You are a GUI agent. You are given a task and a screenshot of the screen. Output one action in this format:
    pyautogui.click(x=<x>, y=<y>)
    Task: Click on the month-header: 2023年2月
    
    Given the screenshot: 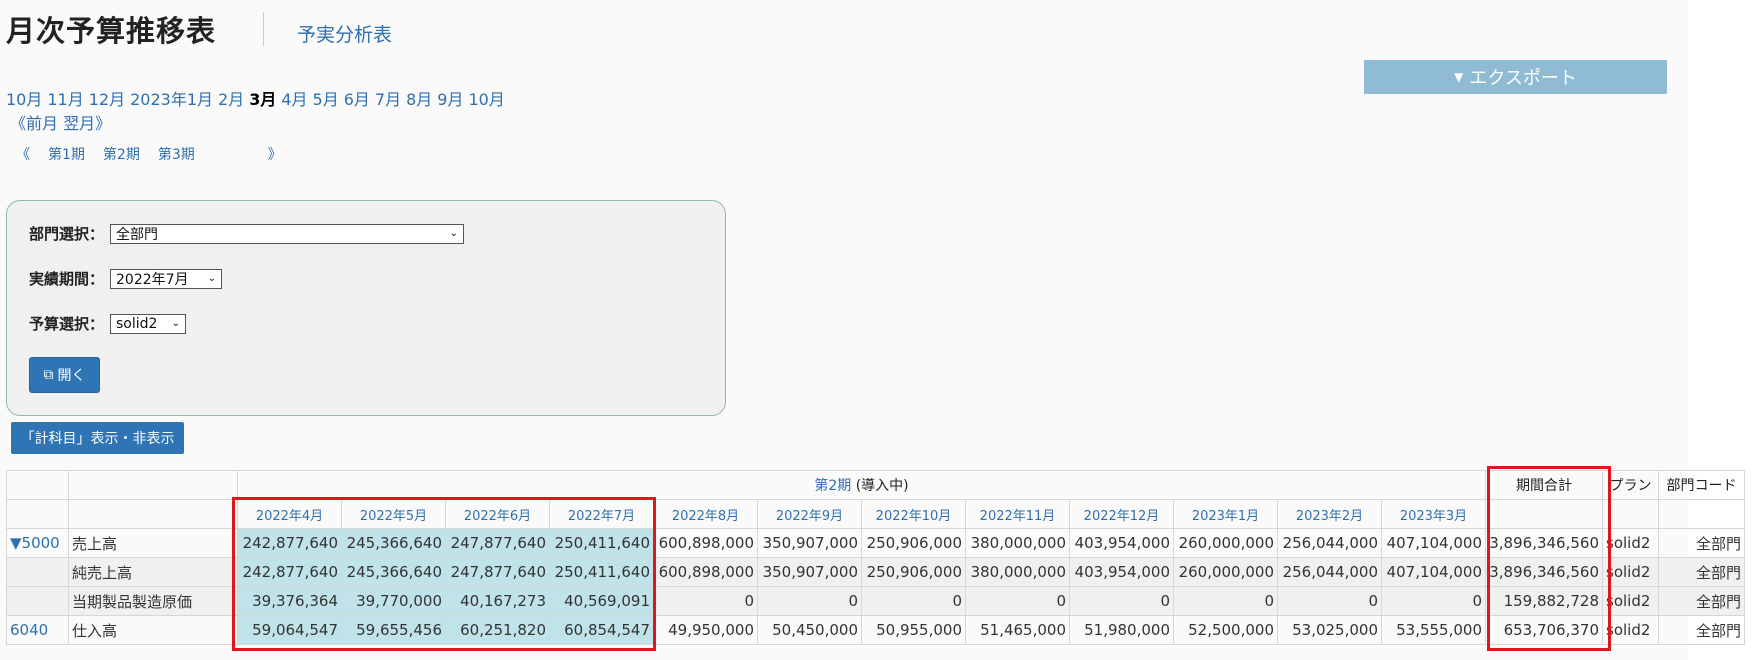 What is the action you would take?
    pyautogui.click(x=1329, y=514)
    